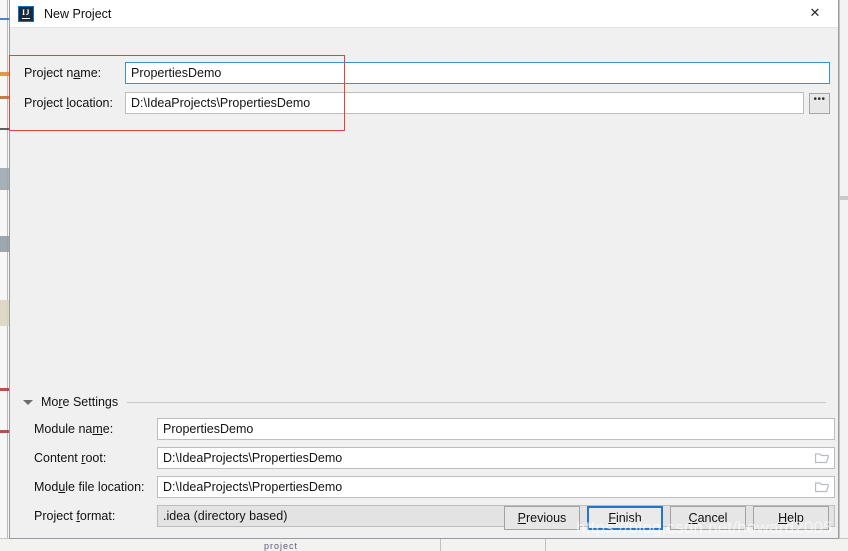 The height and width of the screenshot is (551, 848). Describe the element at coordinates (625, 518) in the screenshot. I see `finish-button: Finish` at that location.